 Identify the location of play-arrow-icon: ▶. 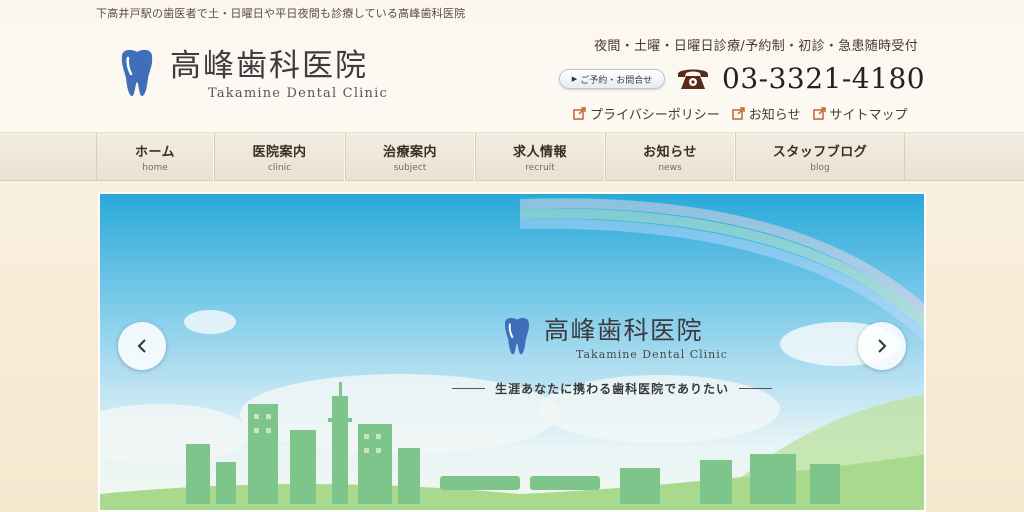
(574, 79).